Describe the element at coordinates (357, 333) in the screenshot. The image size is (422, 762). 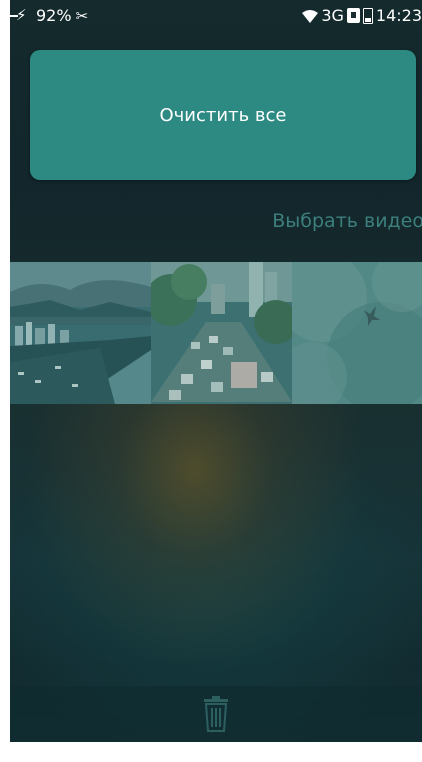
I see `foggy-bird-thumbnail` at that location.